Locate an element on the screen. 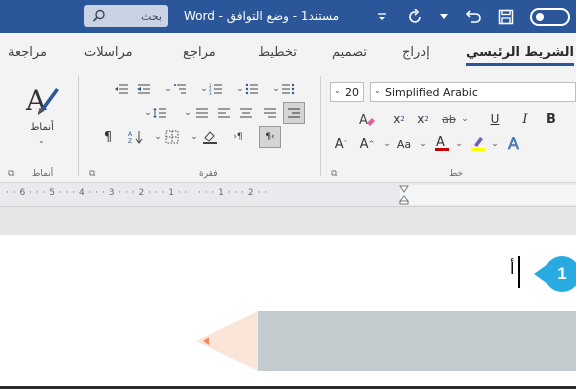 This screenshot has width=576, height=389. font-name-value: Simplified Arabic is located at coordinates (431, 92).